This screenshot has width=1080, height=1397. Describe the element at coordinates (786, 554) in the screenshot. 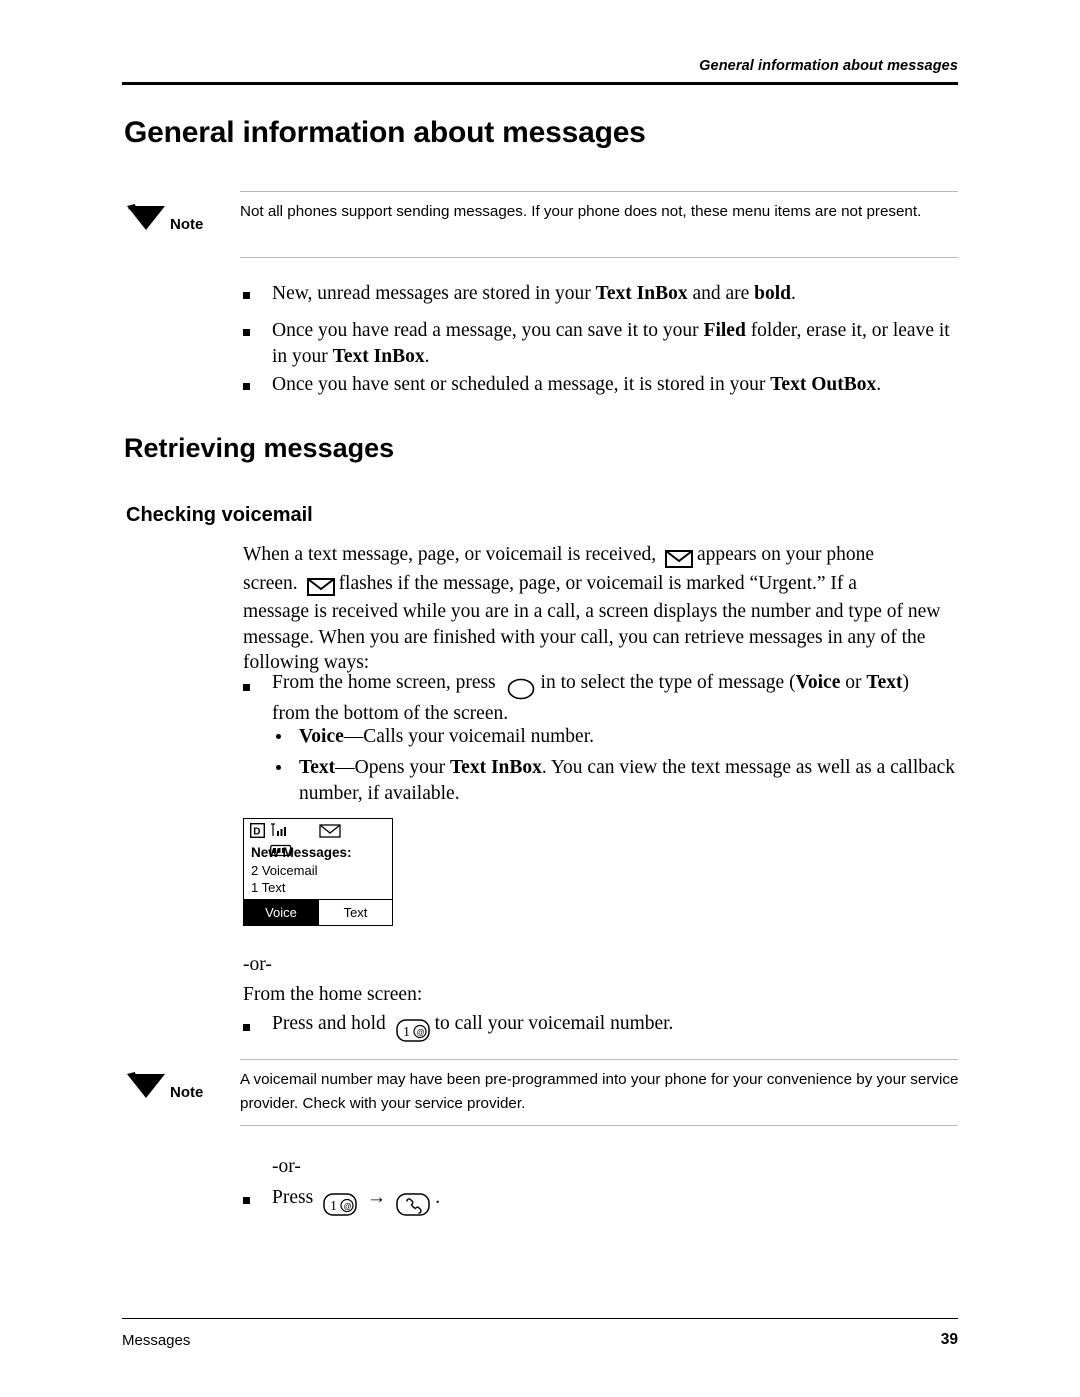

I see `intro-line-1-tail: appears on your phone` at that location.